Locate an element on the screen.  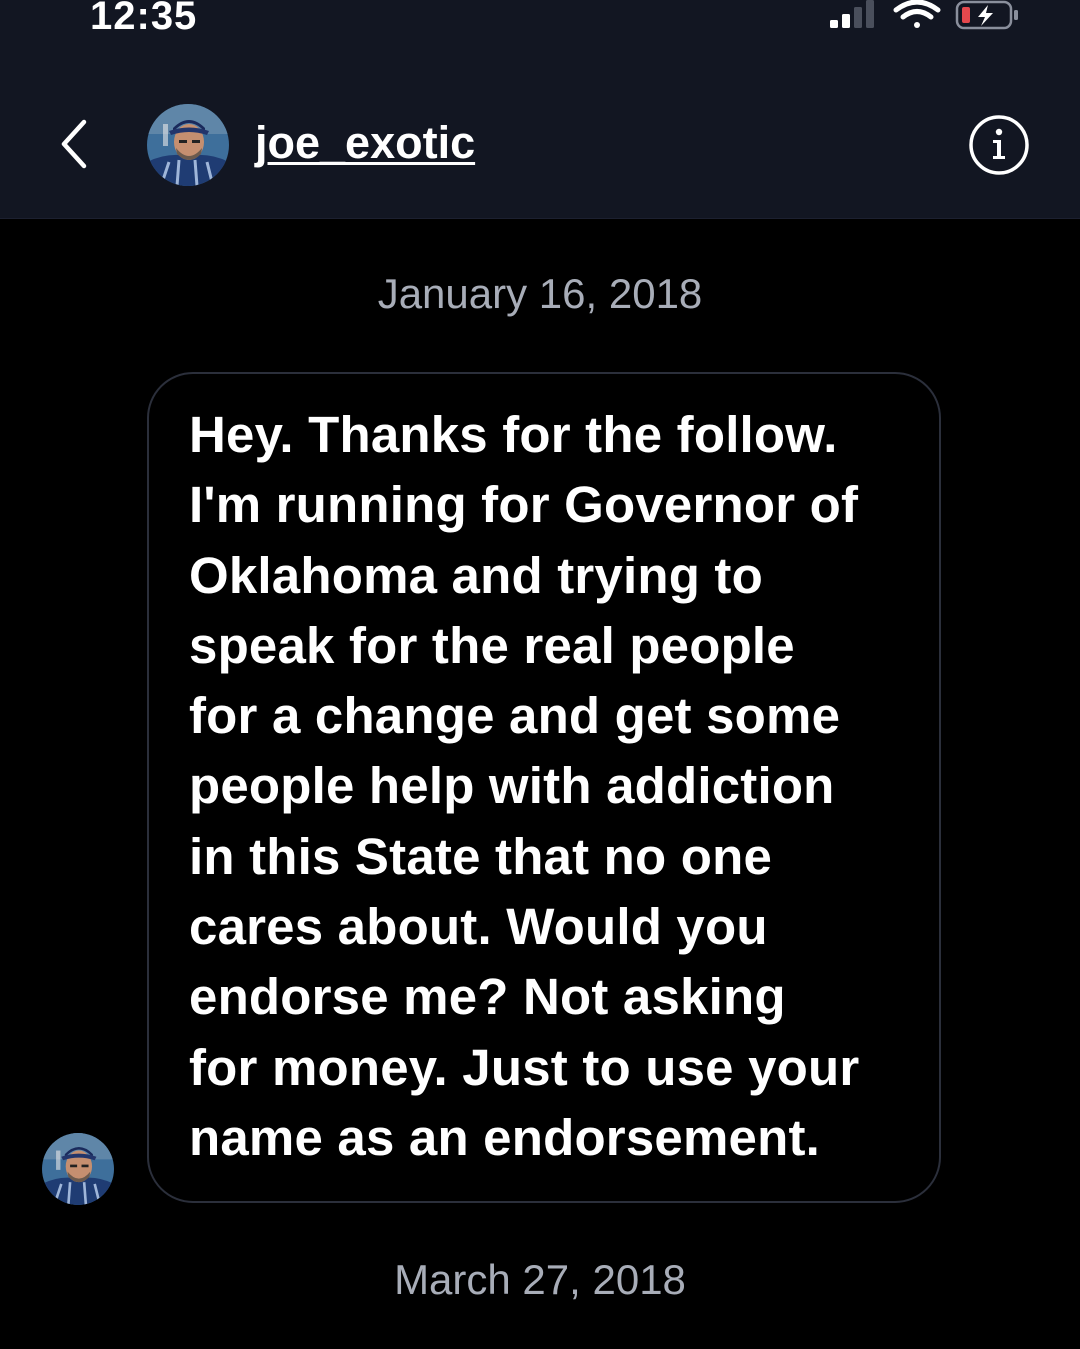
battery-charging-icon is located at coordinates (986, 15).